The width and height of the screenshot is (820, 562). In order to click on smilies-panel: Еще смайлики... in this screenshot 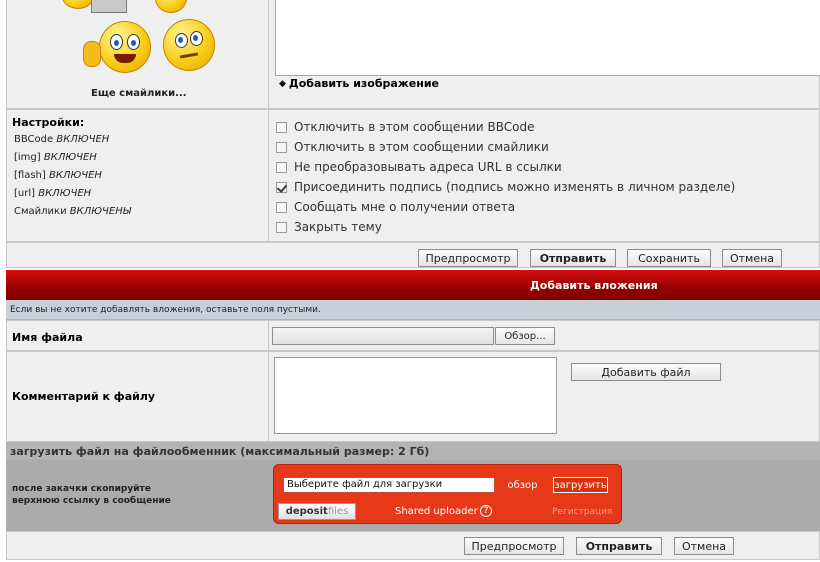, I will do `click(137, 54)`.